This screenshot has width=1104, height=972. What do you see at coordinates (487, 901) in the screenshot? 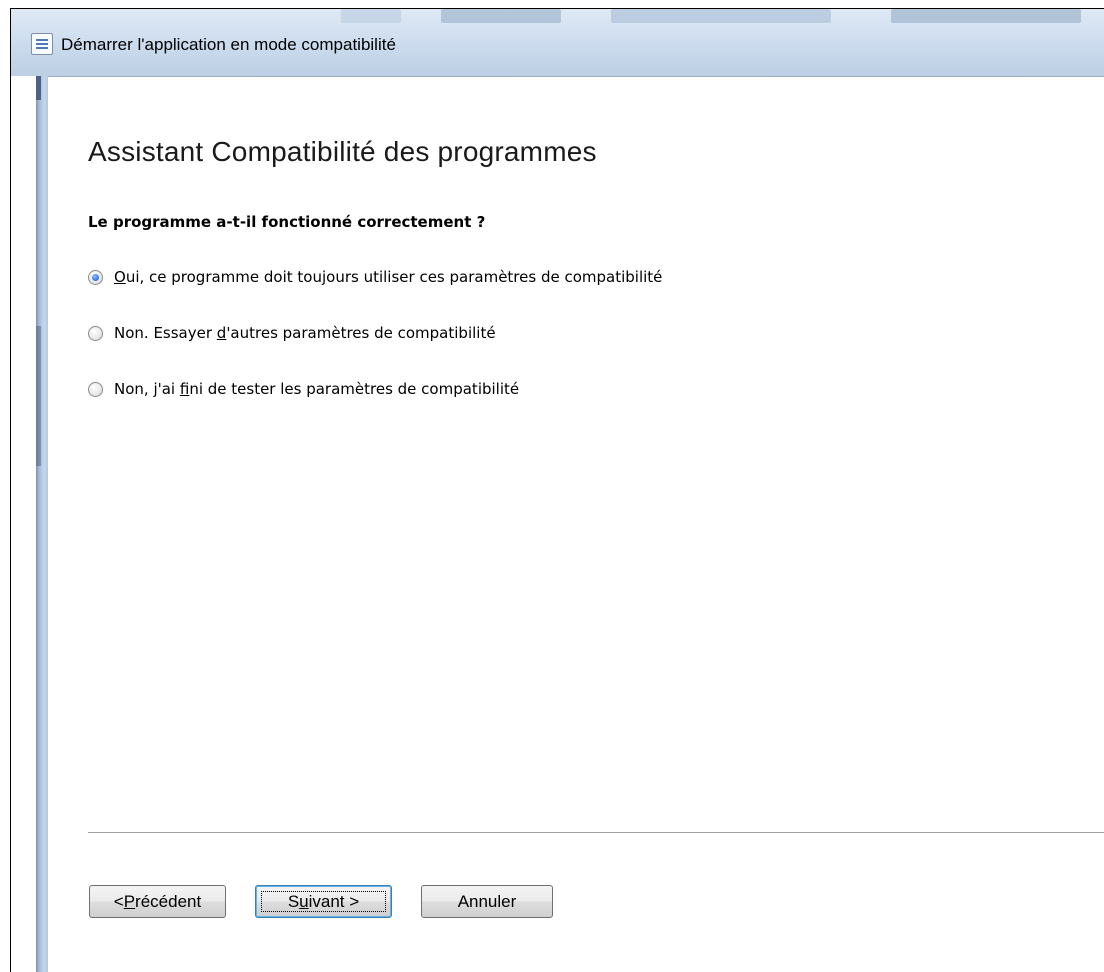
I see `cancel-button: Annuler` at bounding box center [487, 901].